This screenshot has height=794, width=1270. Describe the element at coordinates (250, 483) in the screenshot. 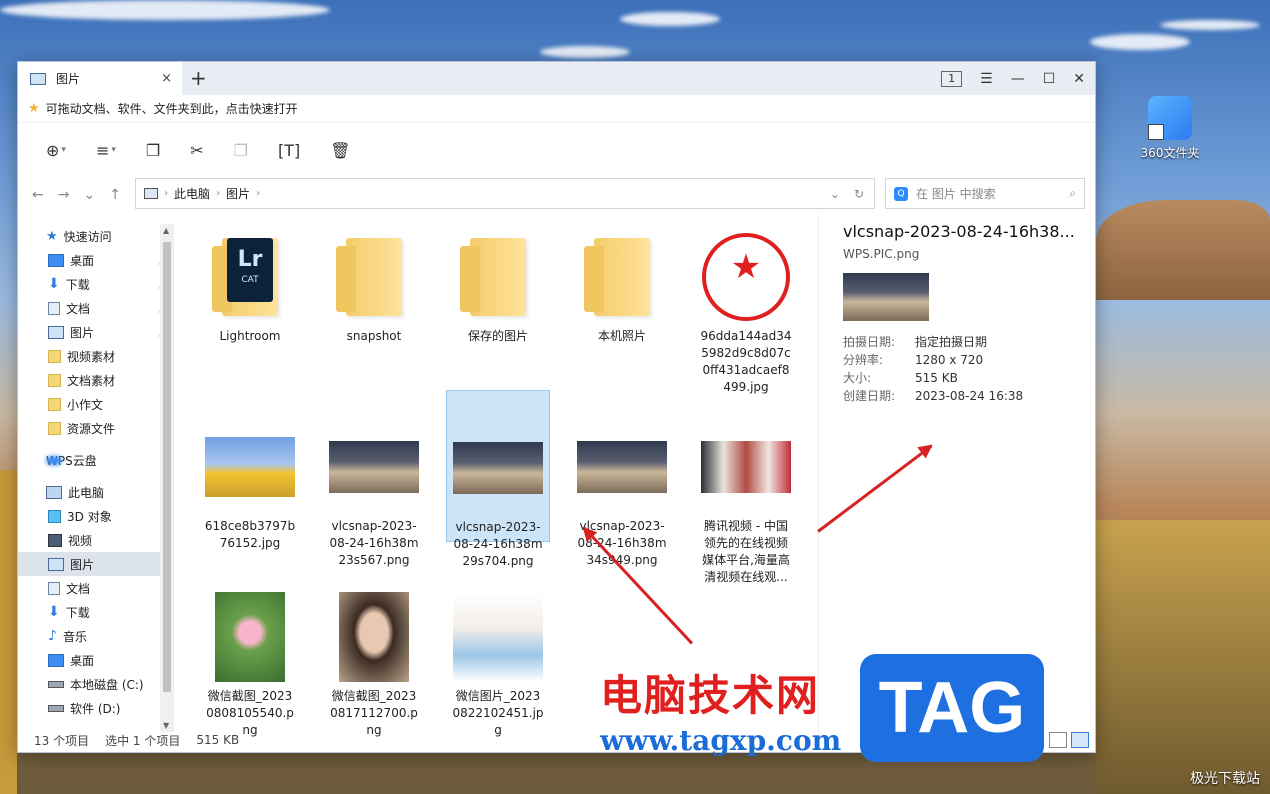

I see `file-item: 618ce8b3797b76152.jpg` at that location.